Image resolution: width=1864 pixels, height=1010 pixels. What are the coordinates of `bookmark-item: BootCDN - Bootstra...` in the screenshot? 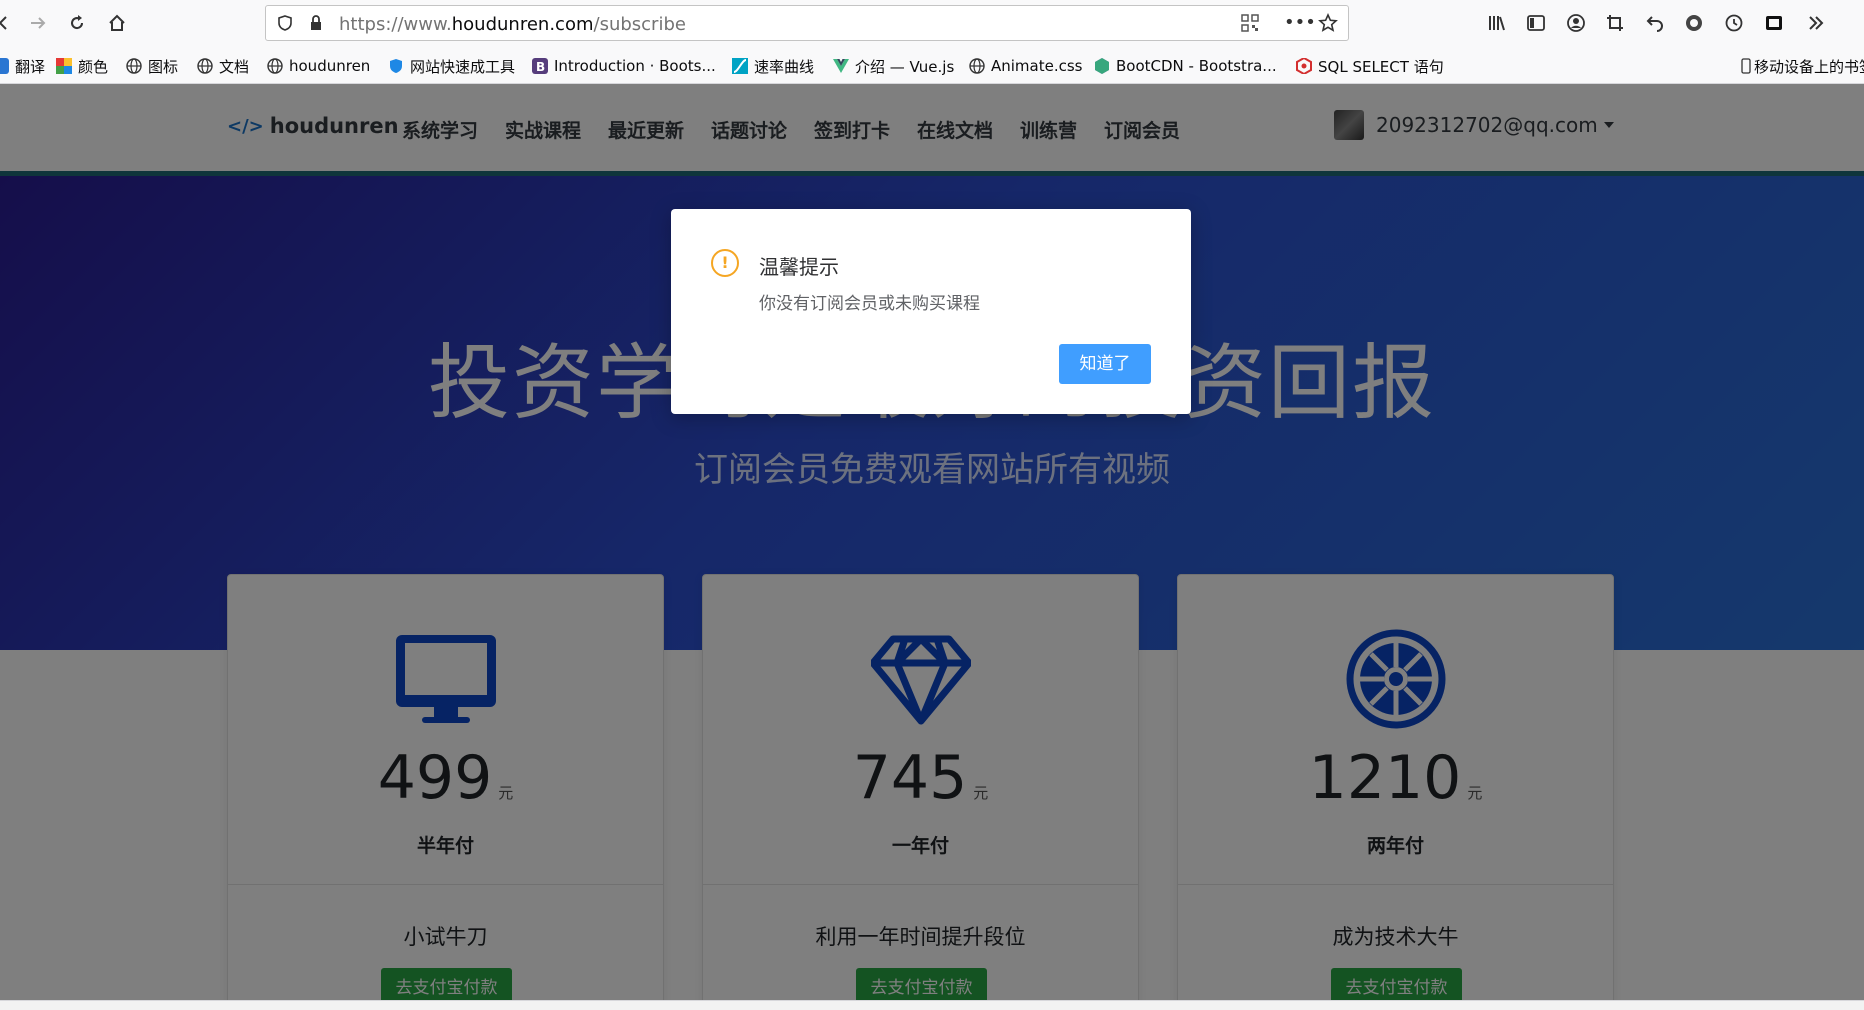 It's located at (1185, 66).